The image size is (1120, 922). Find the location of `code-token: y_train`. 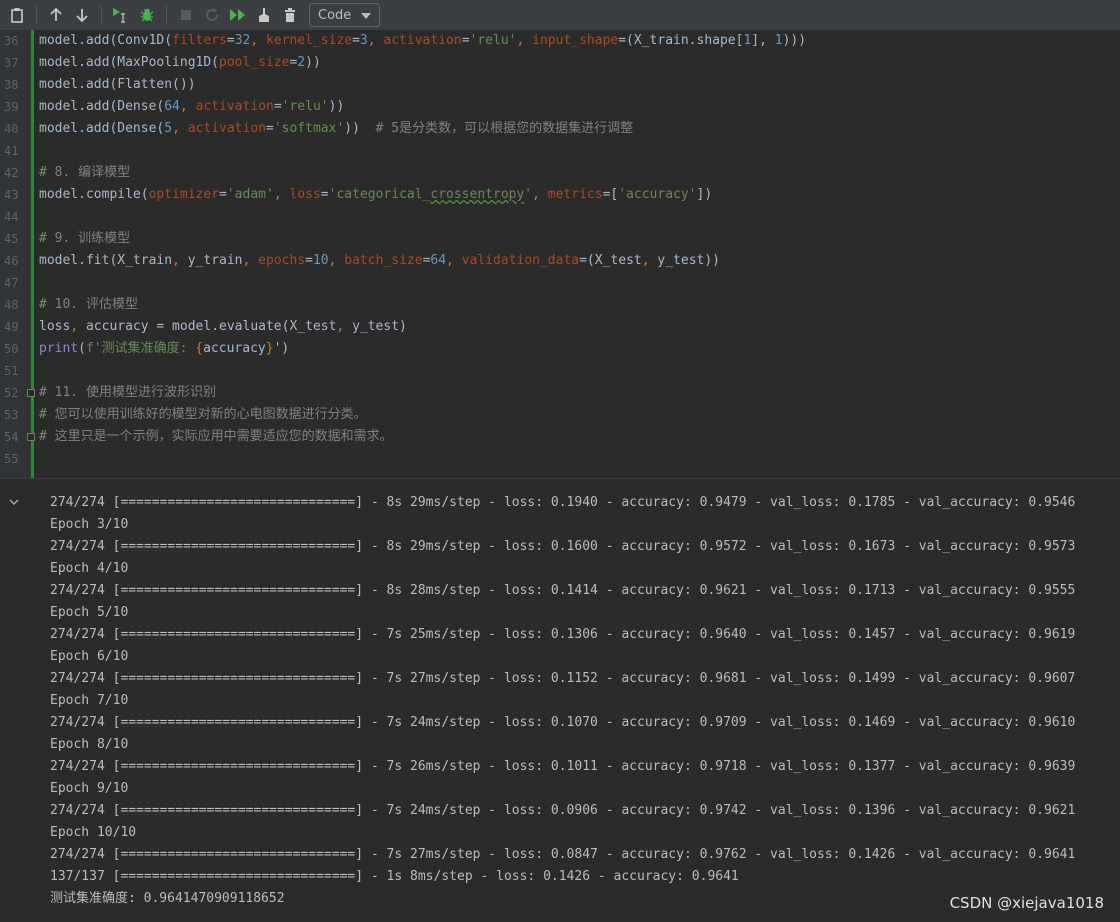

code-token: y_train is located at coordinates (215, 260).